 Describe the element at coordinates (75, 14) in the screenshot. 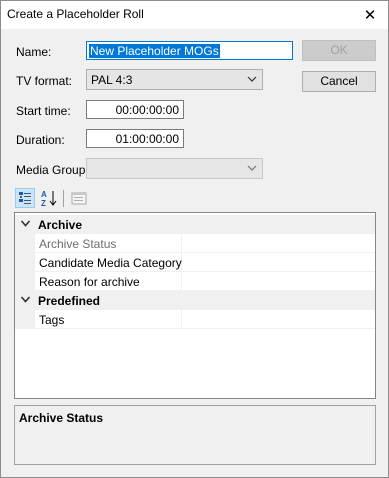

I see `window-title: Create a Placeholder Roll` at that location.